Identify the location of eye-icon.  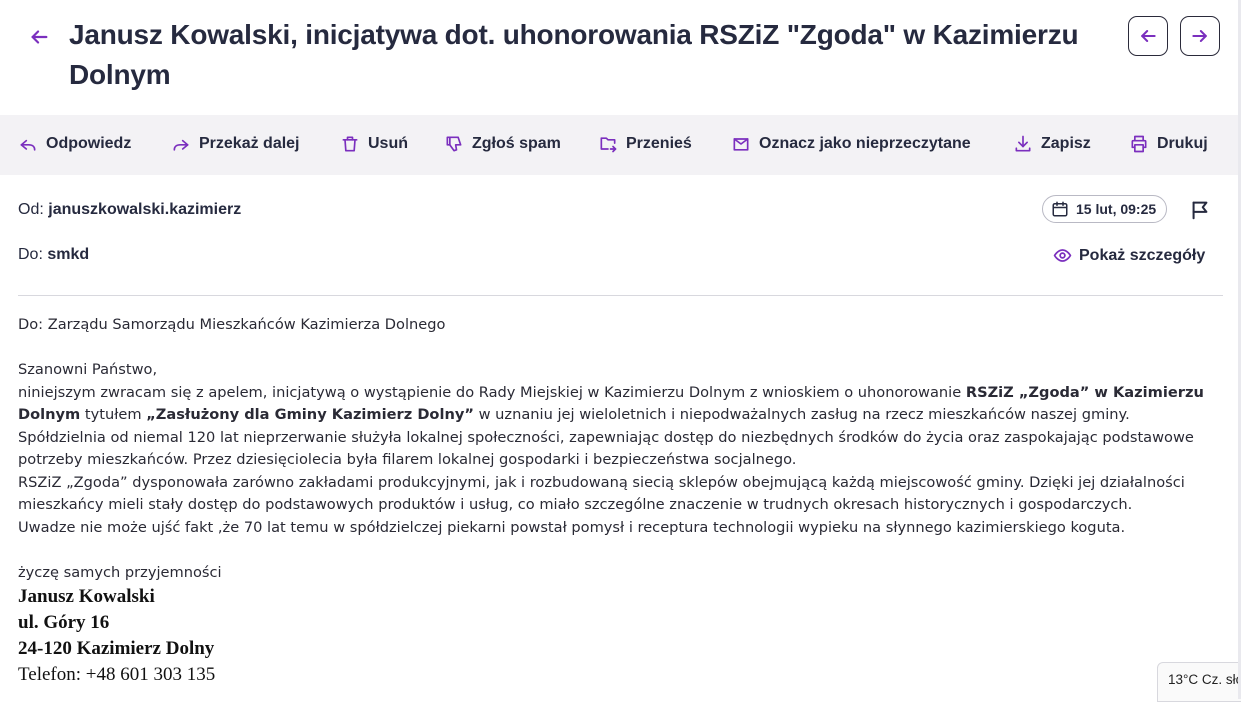
(1062, 255).